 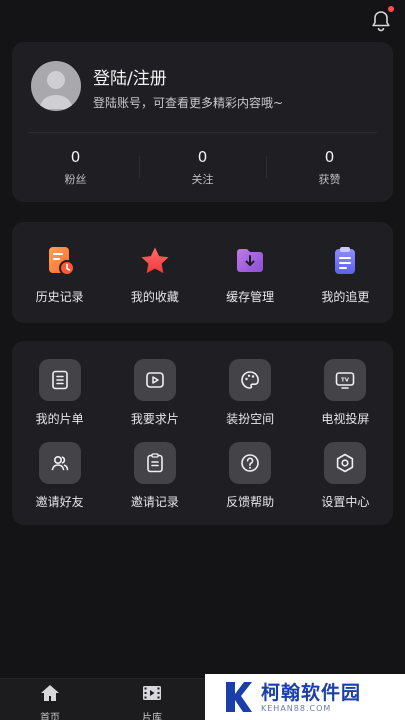 What do you see at coordinates (345, 297) in the screenshot?
I see `following-updates-label: 我的追更` at bounding box center [345, 297].